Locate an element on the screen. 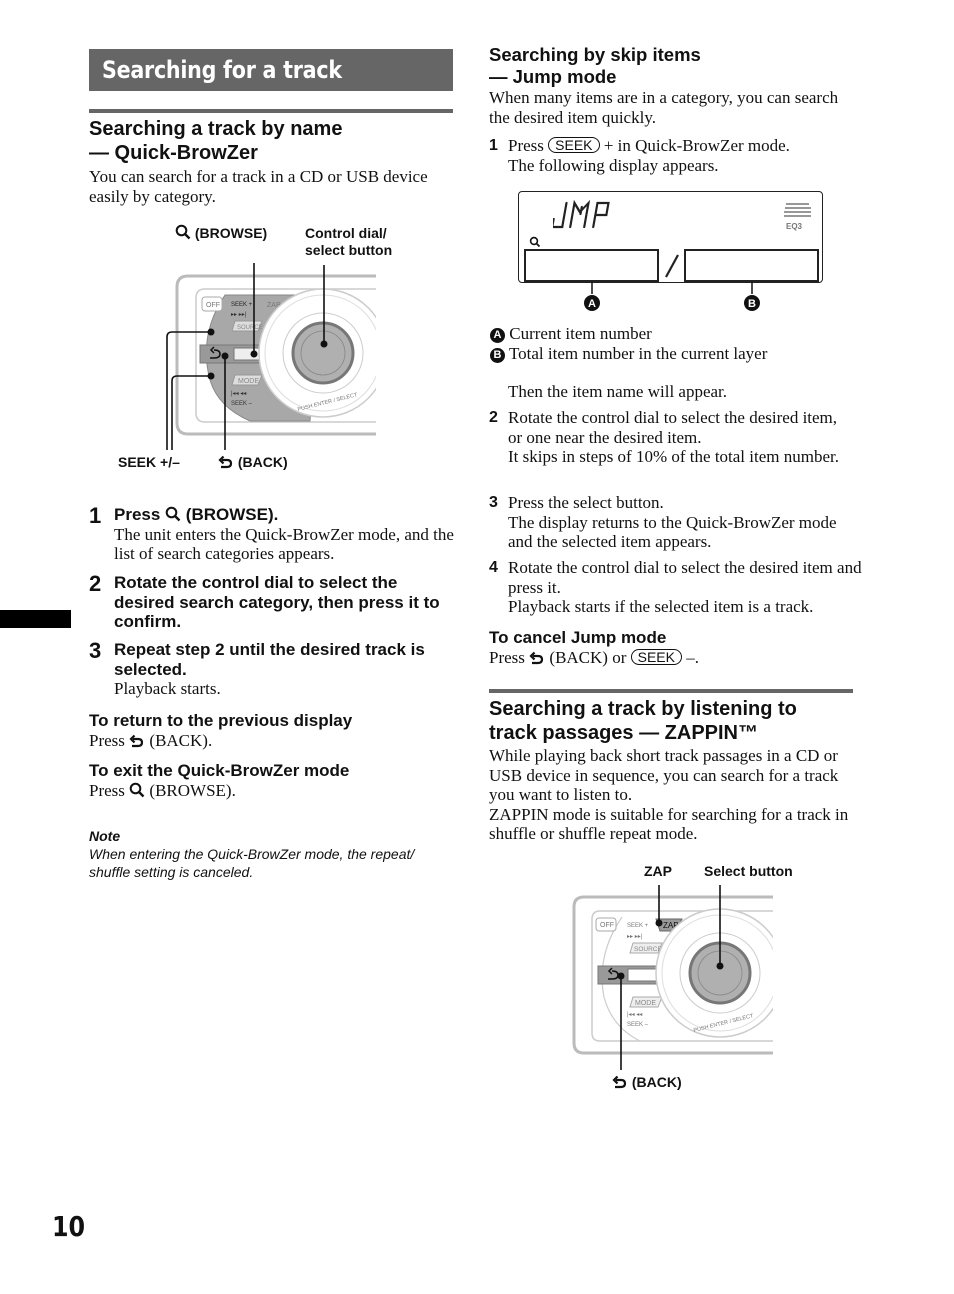  lcd-separator is located at coordinates (672, 266).